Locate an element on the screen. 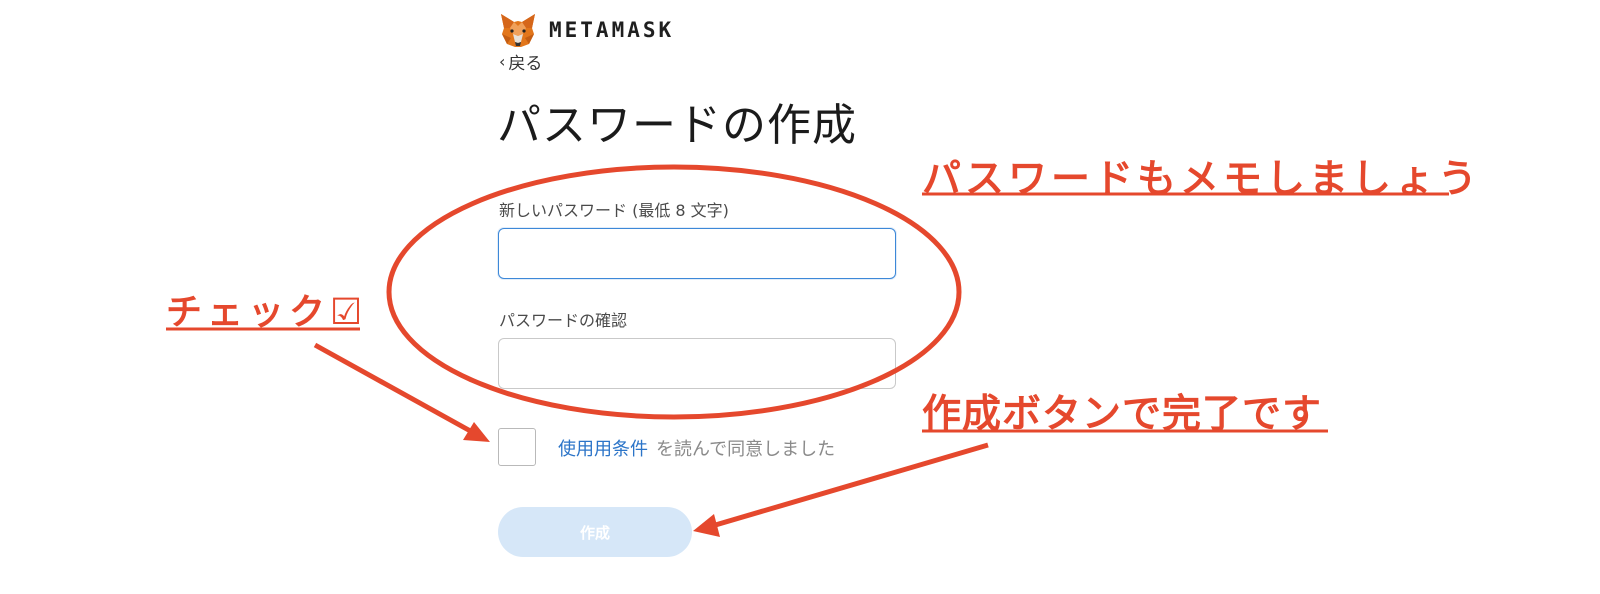 This screenshot has width=1600, height=594. annotation-check: チェック☑ is located at coordinates (267, 312).